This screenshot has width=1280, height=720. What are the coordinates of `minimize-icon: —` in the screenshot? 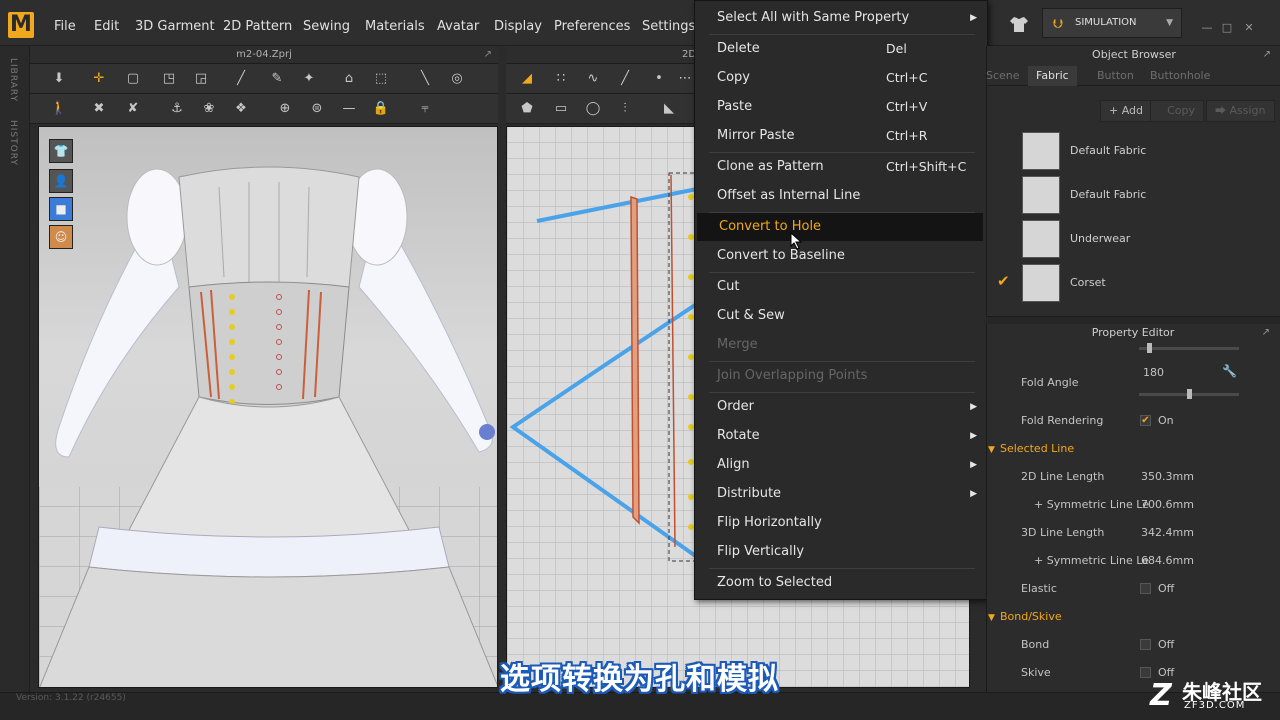 It's located at (1207, 28).